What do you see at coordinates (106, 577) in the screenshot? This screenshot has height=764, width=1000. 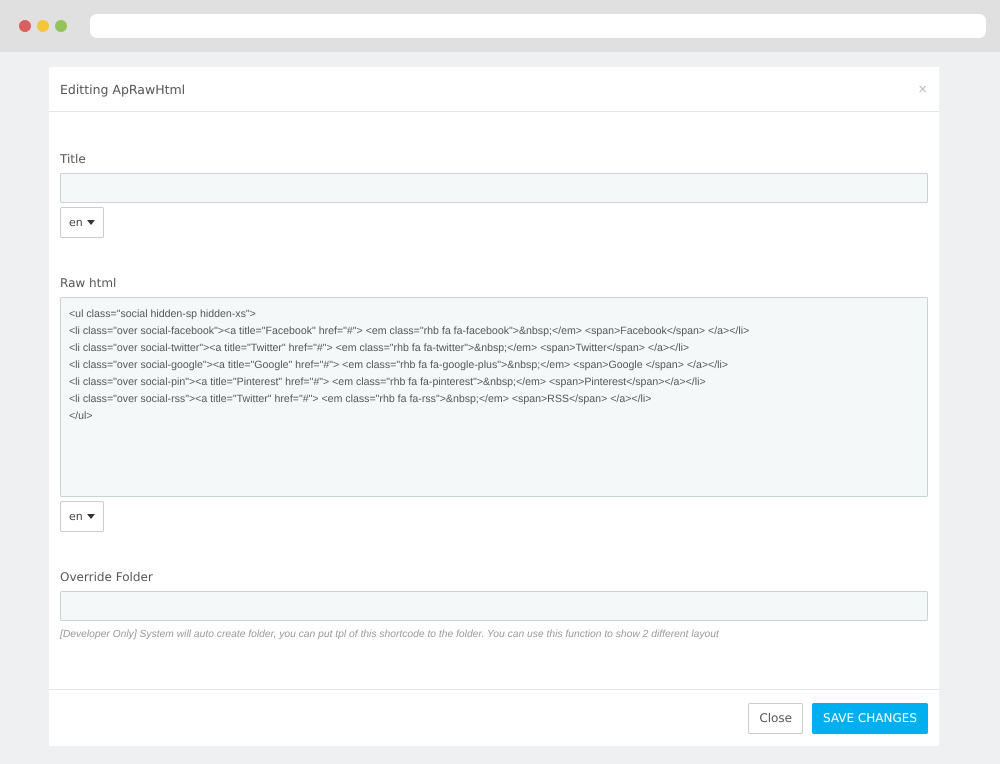 I see `field-label: Override Folder` at bounding box center [106, 577].